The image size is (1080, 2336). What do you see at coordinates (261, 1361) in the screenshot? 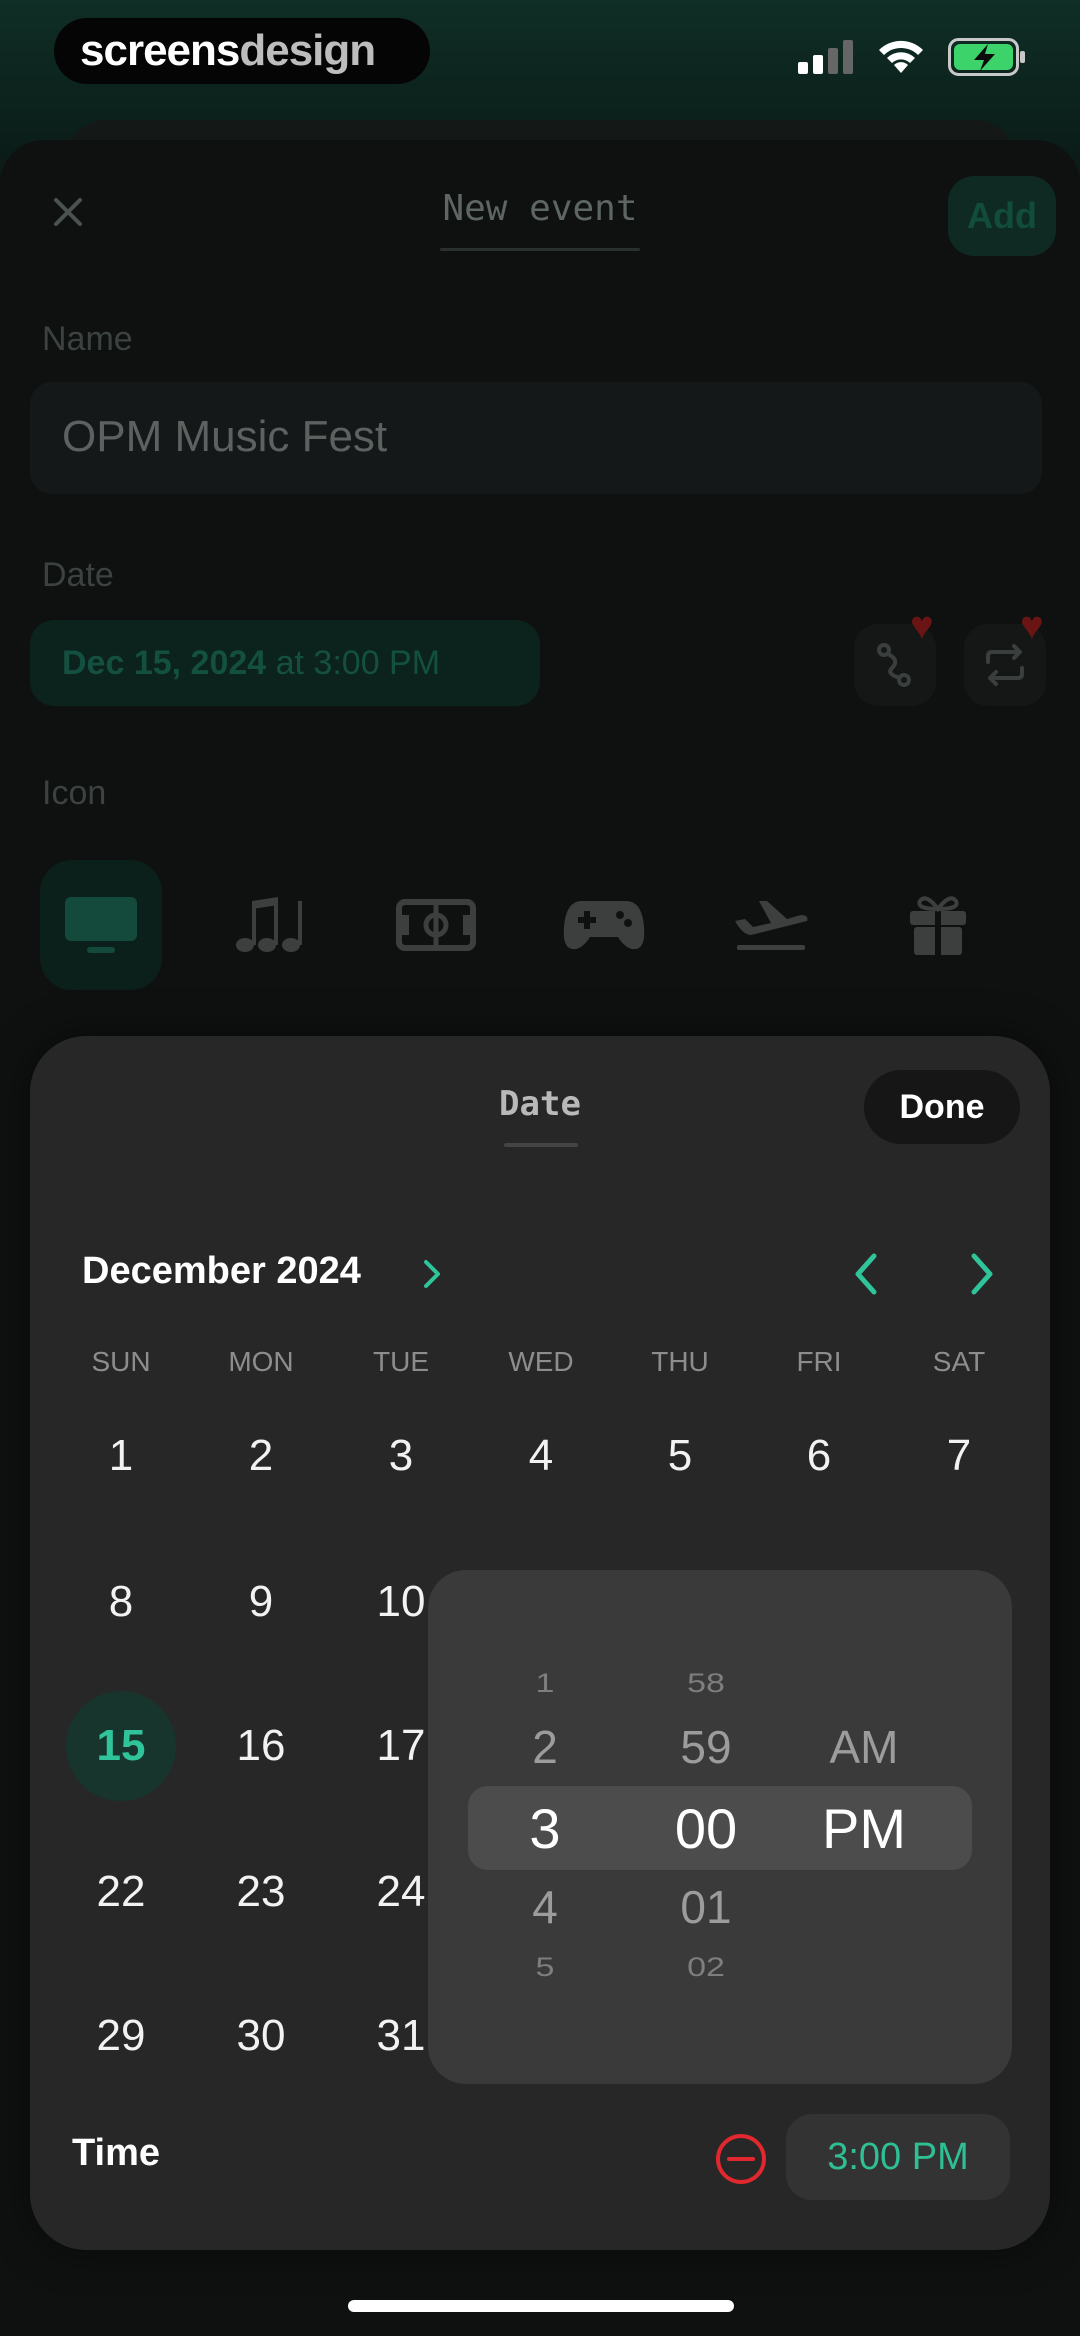
I see `weekday-mon: MON` at bounding box center [261, 1361].